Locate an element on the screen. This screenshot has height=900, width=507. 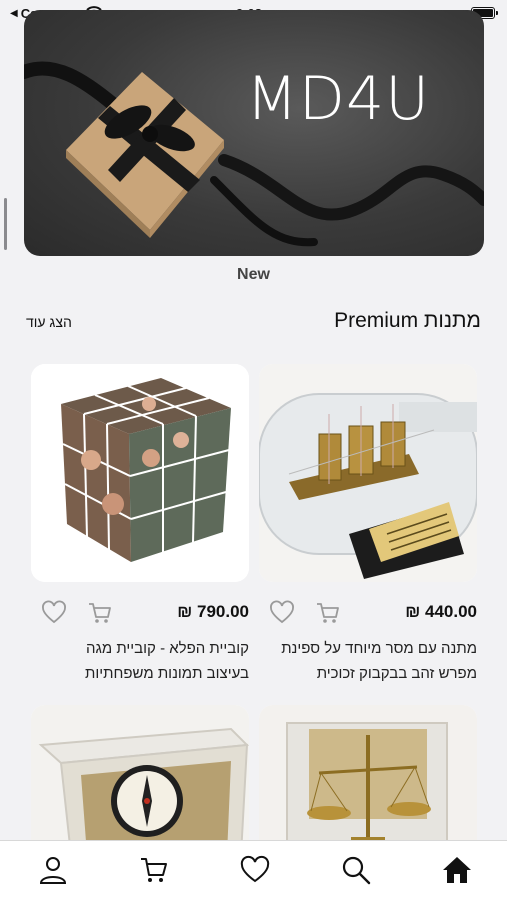
product-name-line: מפרש זהב בבקבוק זכוכית is located at coordinates (396, 673).